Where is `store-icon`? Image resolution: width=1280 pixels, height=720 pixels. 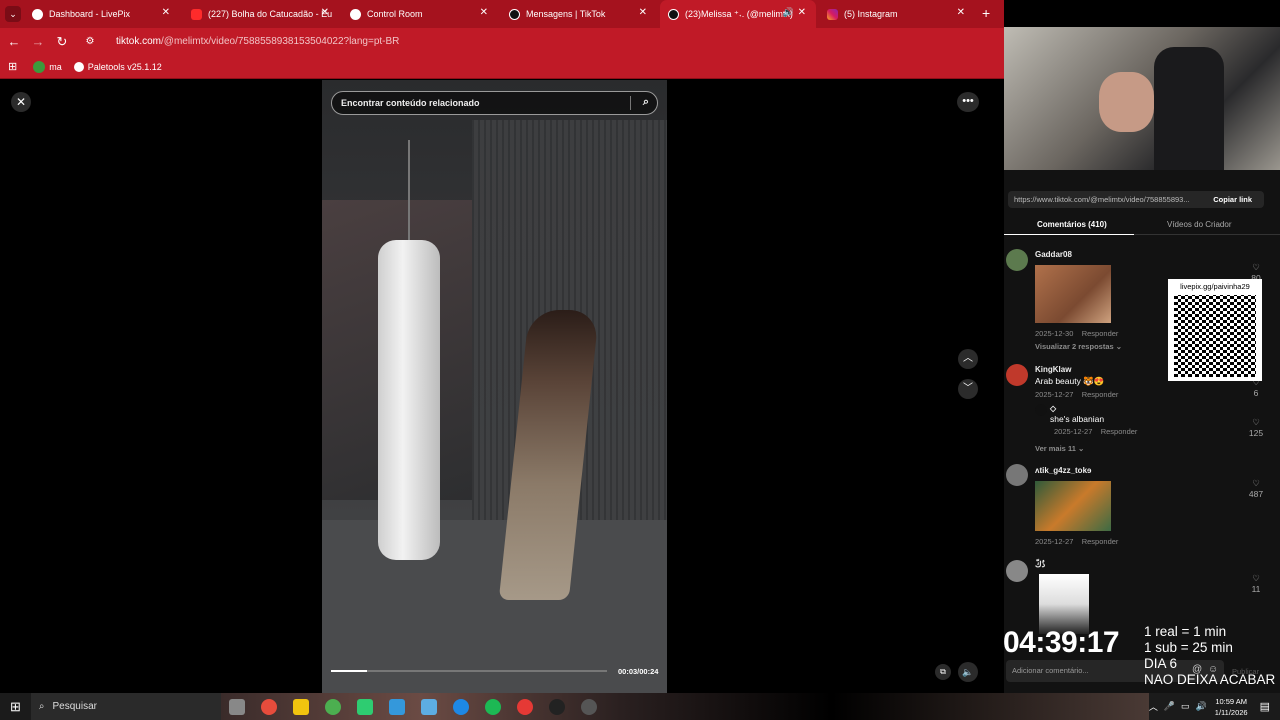
store-icon is located at coordinates (396, 706).